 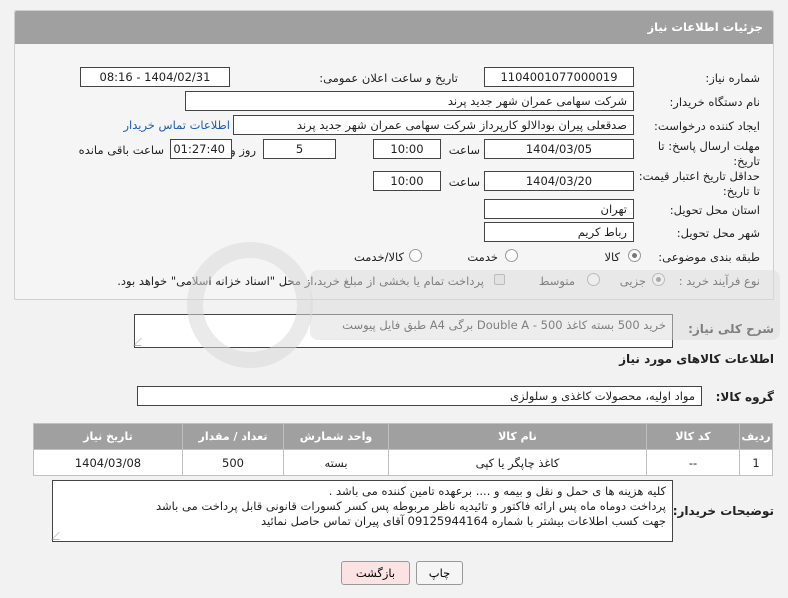 I want to click on goods-group-field: مواد اولیه، محصولات کاغذی و سلولزی, so click(x=419, y=396).